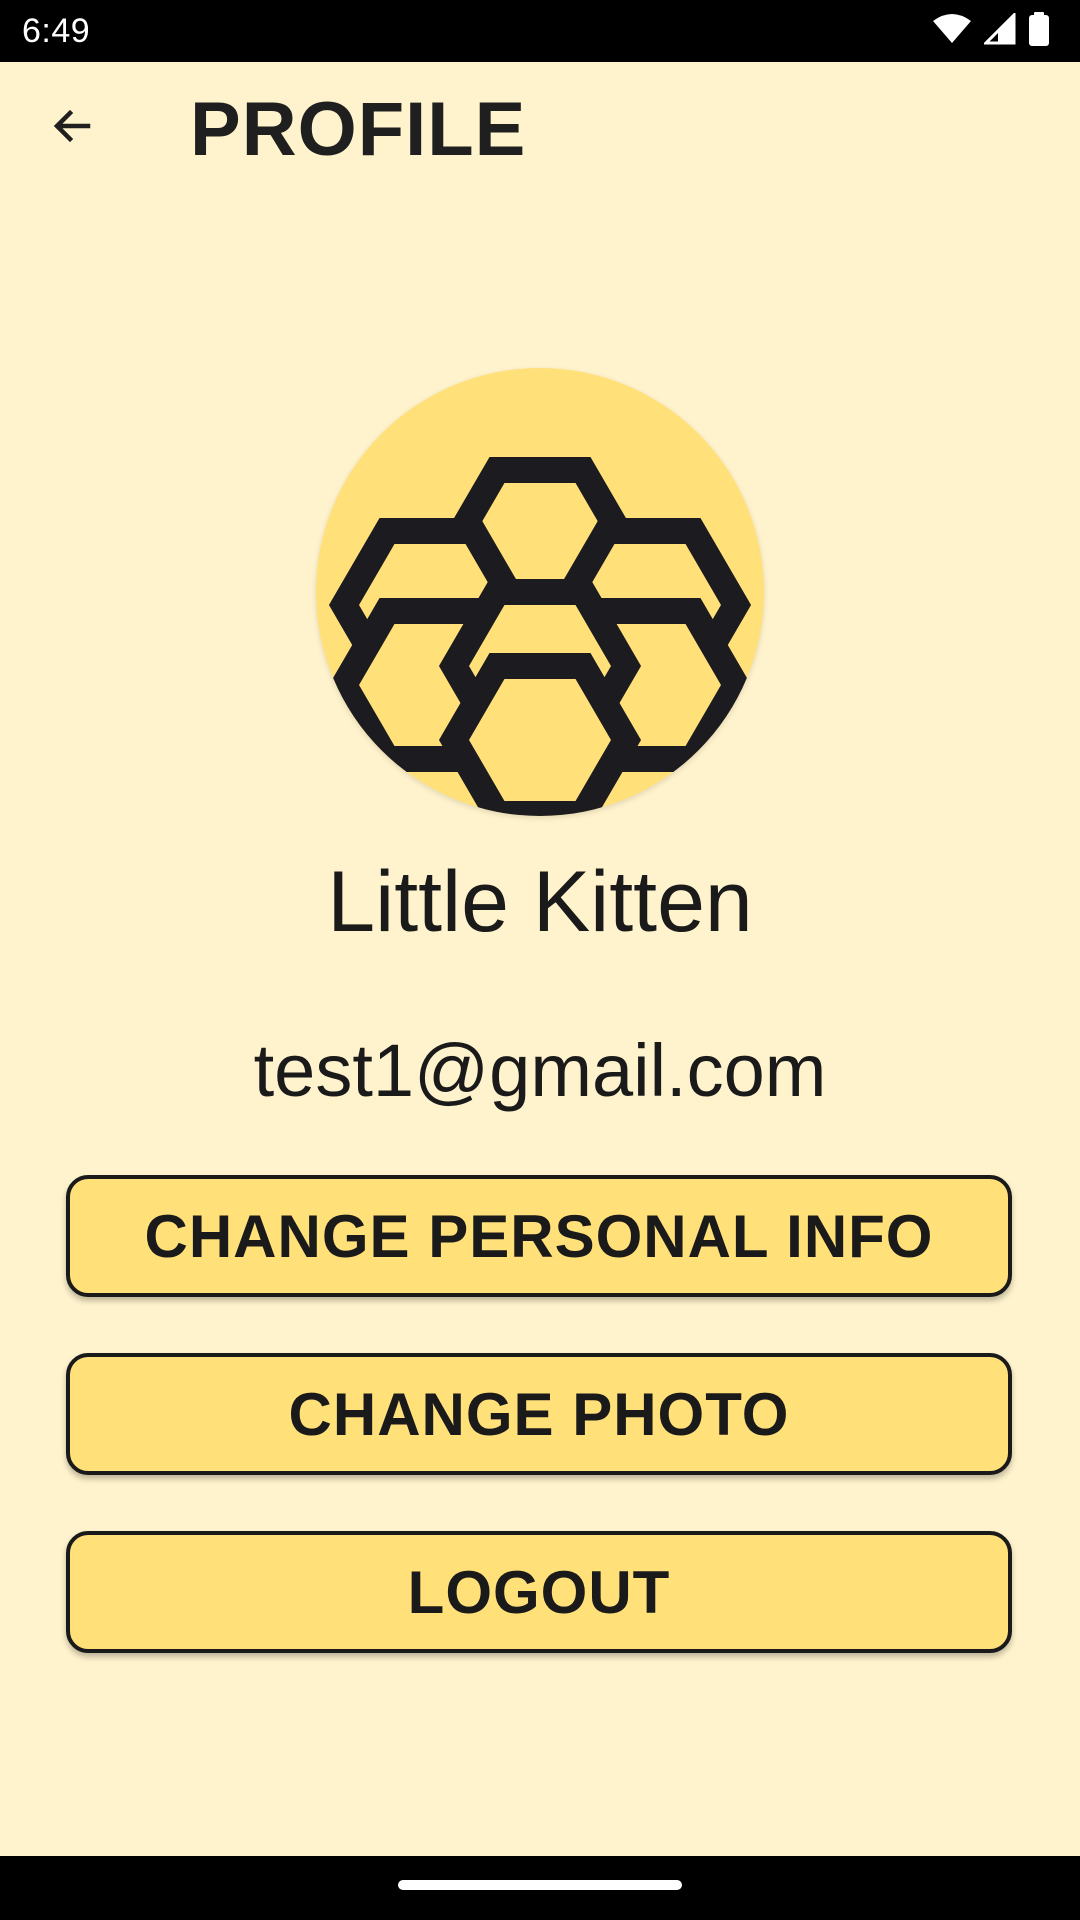  Describe the element at coordinates (539, 1236) in the screenshot. I see `change-personal-info-button: CHANGE PERSONAL INFO` at that location.